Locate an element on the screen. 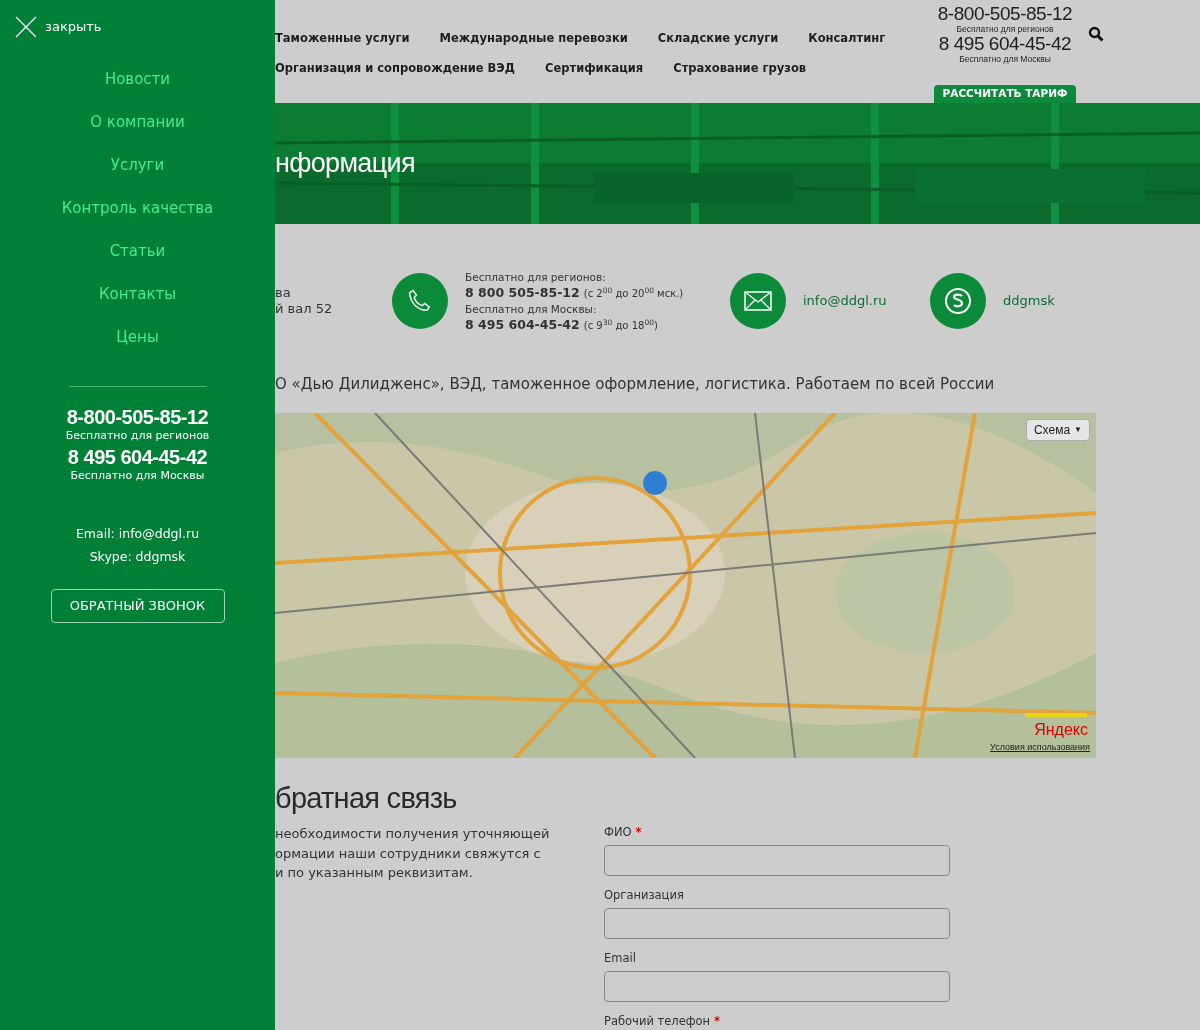 The height and width of the screenshot is (1030, 1200). field-label: ФИО * is located at coordinates (623, 832).